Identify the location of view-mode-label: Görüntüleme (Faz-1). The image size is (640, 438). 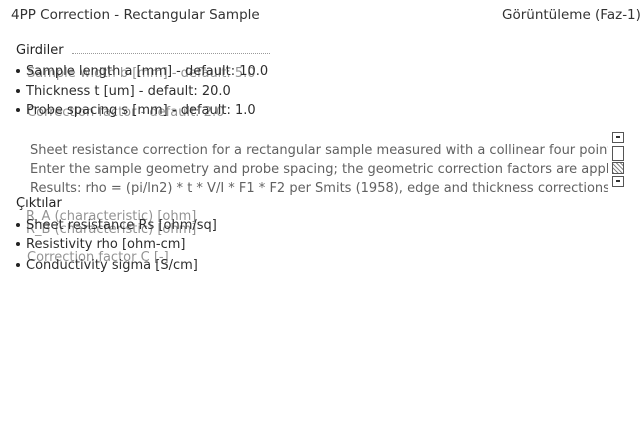
(571, 15).